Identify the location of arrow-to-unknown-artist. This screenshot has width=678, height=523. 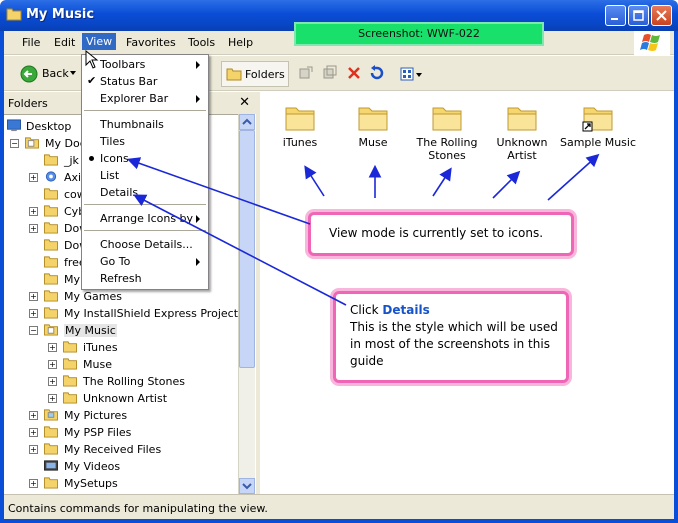
(506, 184).